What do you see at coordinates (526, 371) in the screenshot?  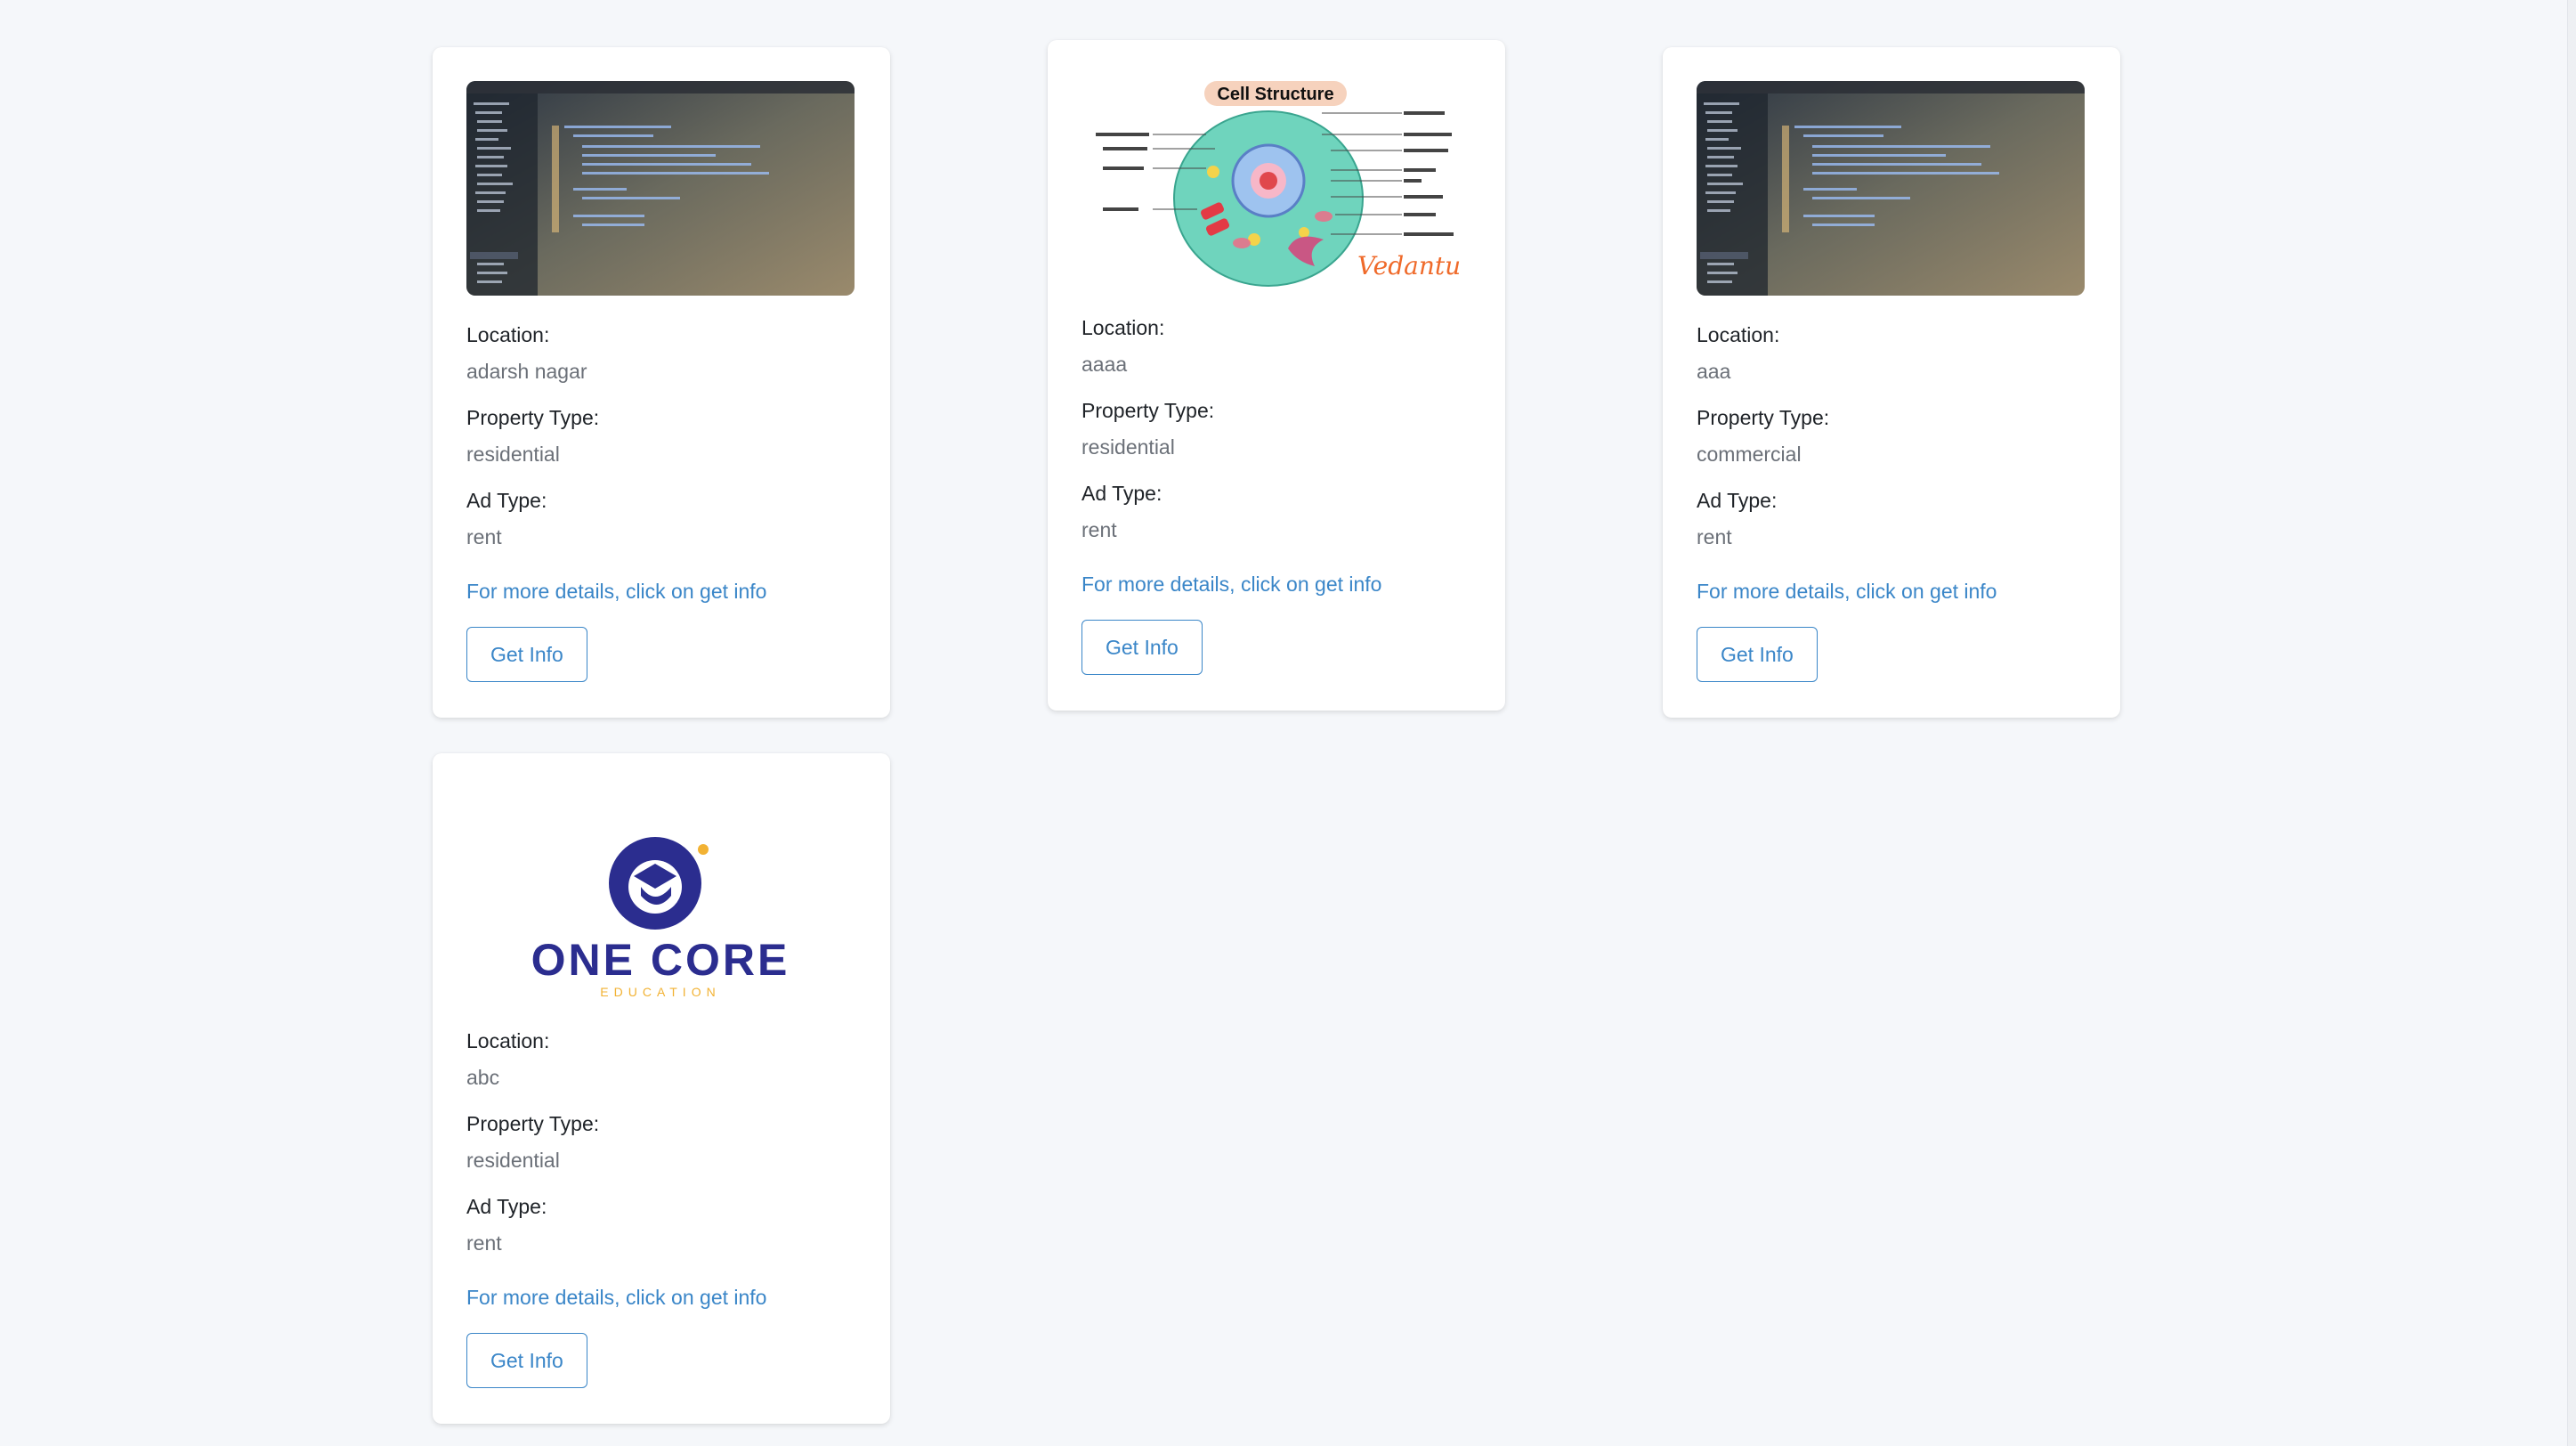 I see `location-value: adarsh nagar` at bounding box center [526, 371].